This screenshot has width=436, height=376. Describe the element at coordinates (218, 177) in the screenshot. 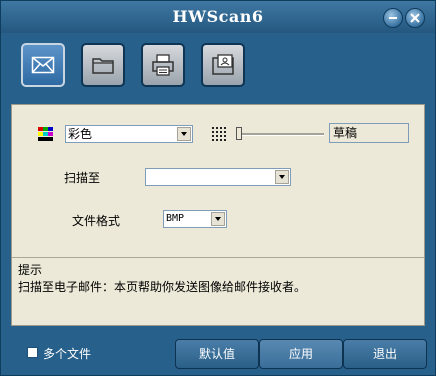

I see `scan-to-select` at that location.